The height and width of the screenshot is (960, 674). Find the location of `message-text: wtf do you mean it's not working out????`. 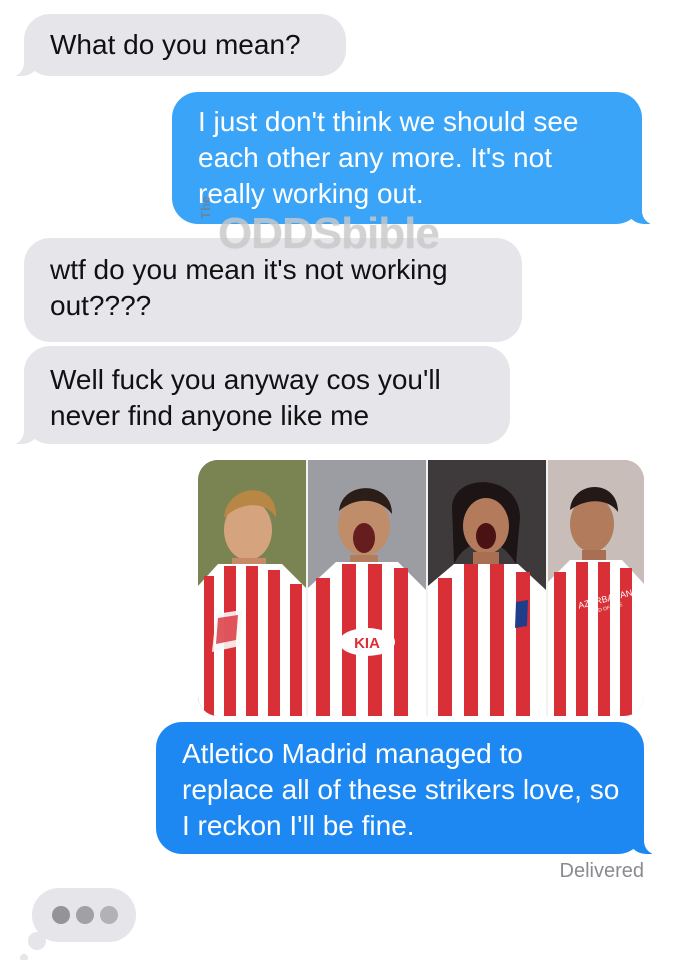

message-text: wtf do you mean it's not working out???? is located at coordinates (249, 287).